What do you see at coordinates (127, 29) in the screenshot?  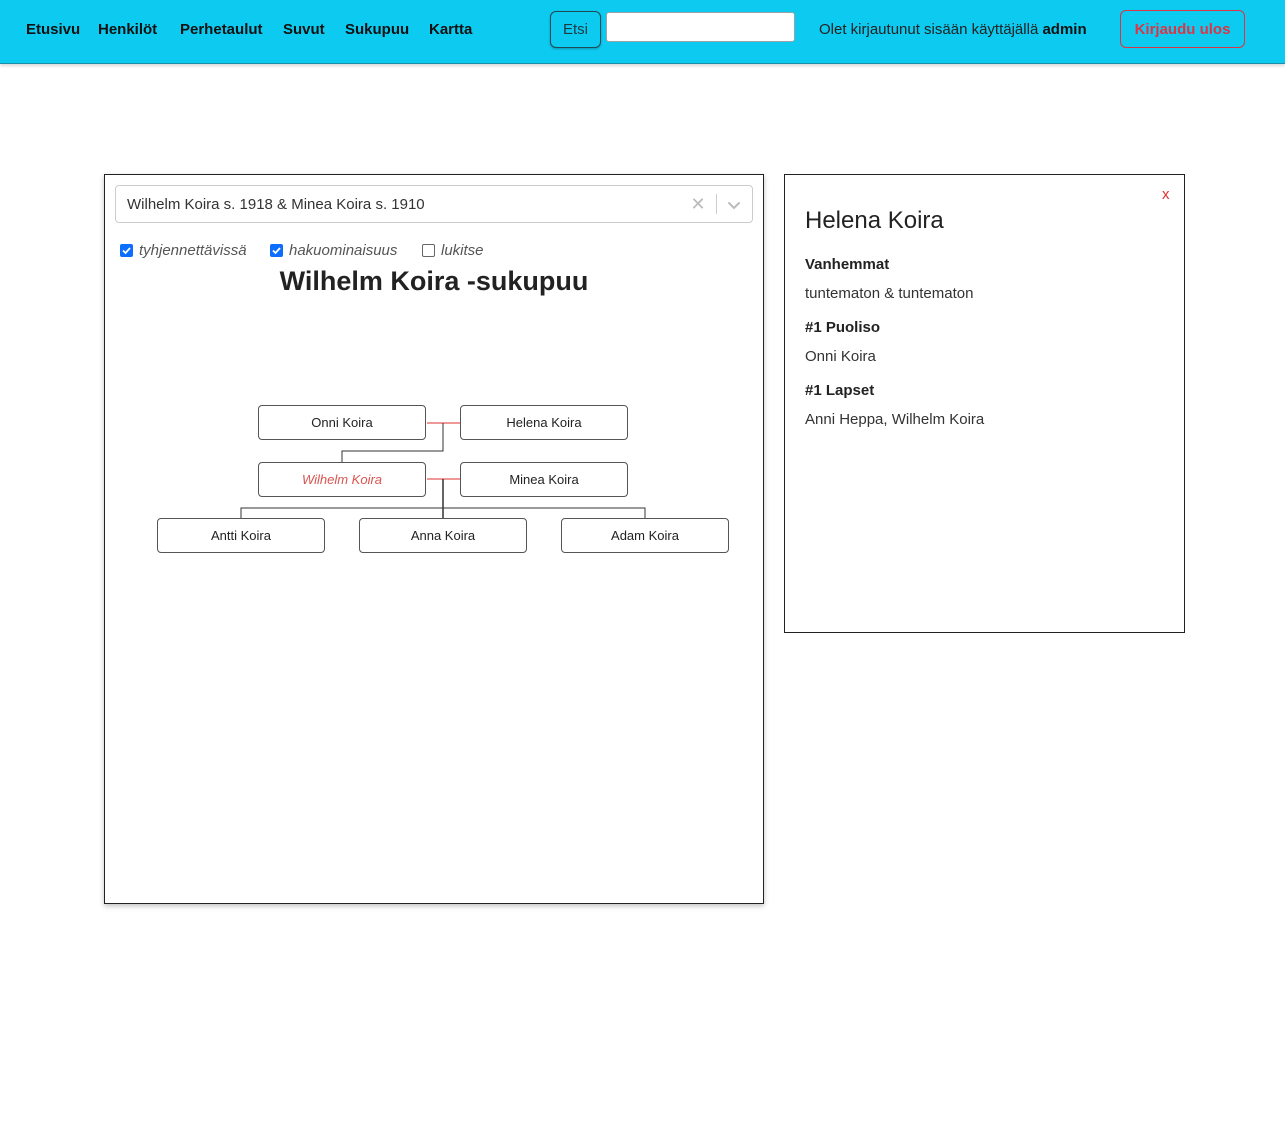 I see `nav-link-henkilot: Henkilöt` at bounding box center [127, 29].